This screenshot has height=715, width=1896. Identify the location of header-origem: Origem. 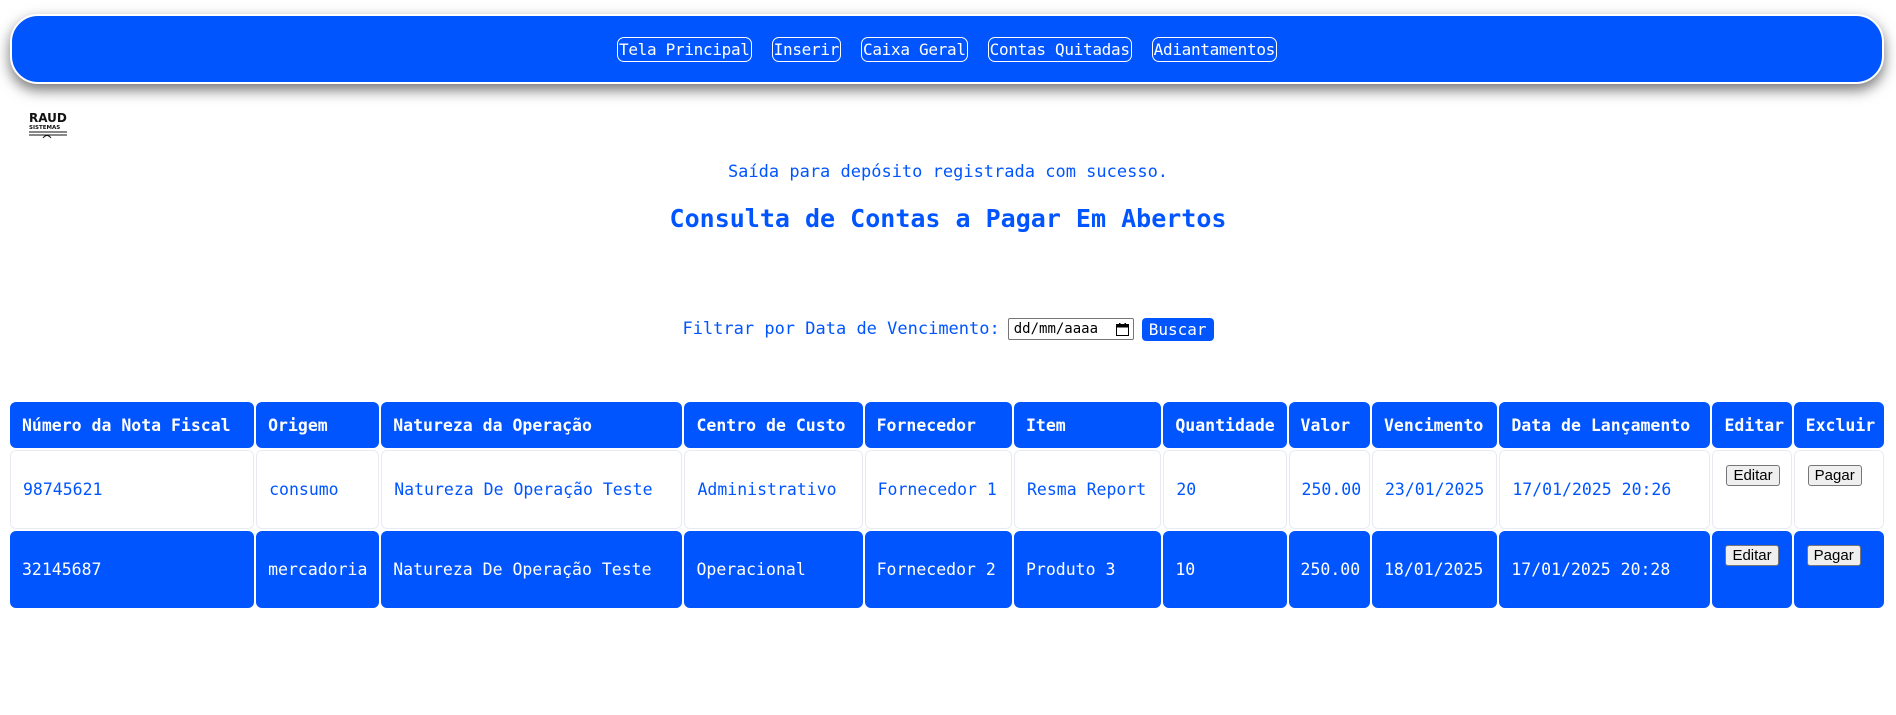
(318, 425).